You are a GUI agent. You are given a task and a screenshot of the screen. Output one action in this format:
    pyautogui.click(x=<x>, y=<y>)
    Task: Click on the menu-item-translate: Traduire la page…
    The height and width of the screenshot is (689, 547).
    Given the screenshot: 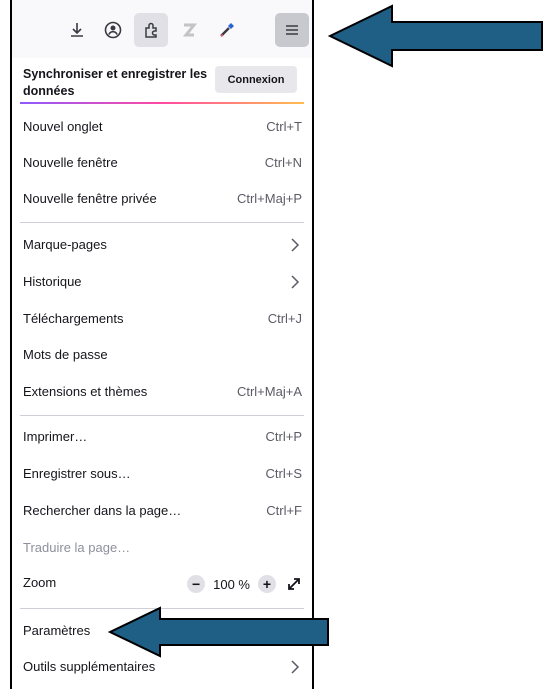 What is the action you would take?
    pyautogui.click(x=162, y=549)
    